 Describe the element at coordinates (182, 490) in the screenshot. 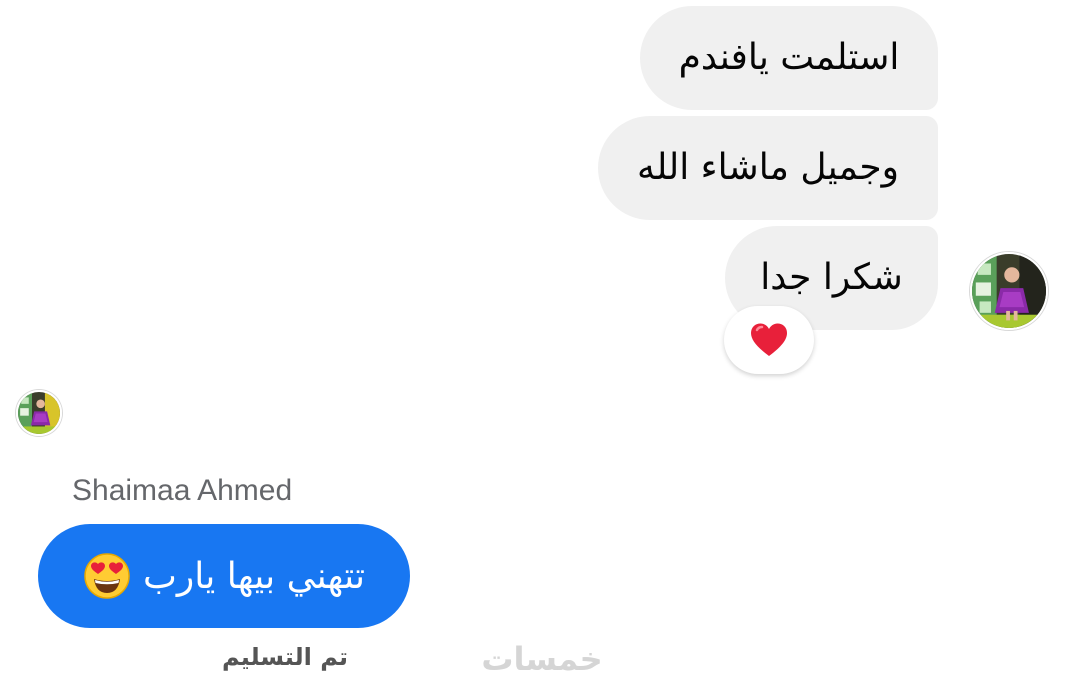

I see `sender-name: Shaimaa Ahmed` at that location.